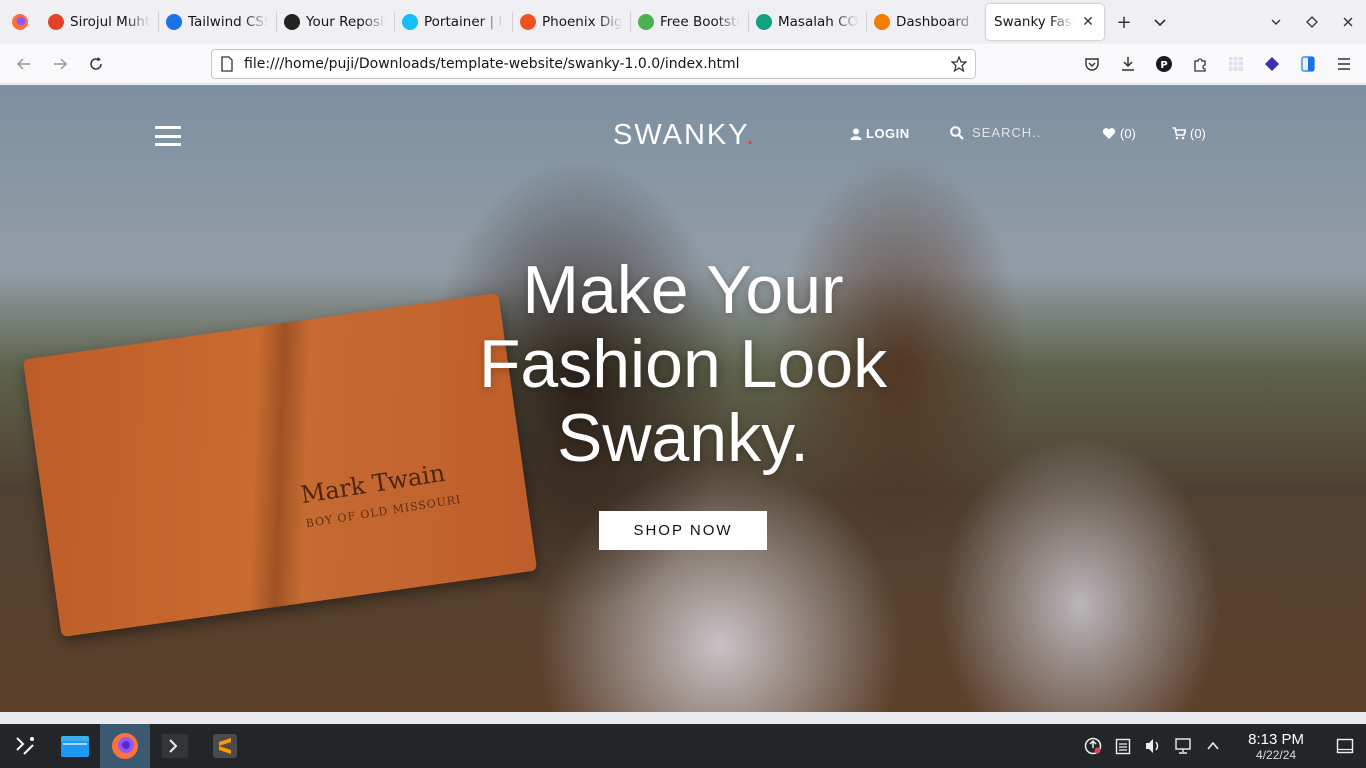 The height and width of the screenshot is (768, 1366). I want to click on site-logo: SWANKY., so click(684, 135).